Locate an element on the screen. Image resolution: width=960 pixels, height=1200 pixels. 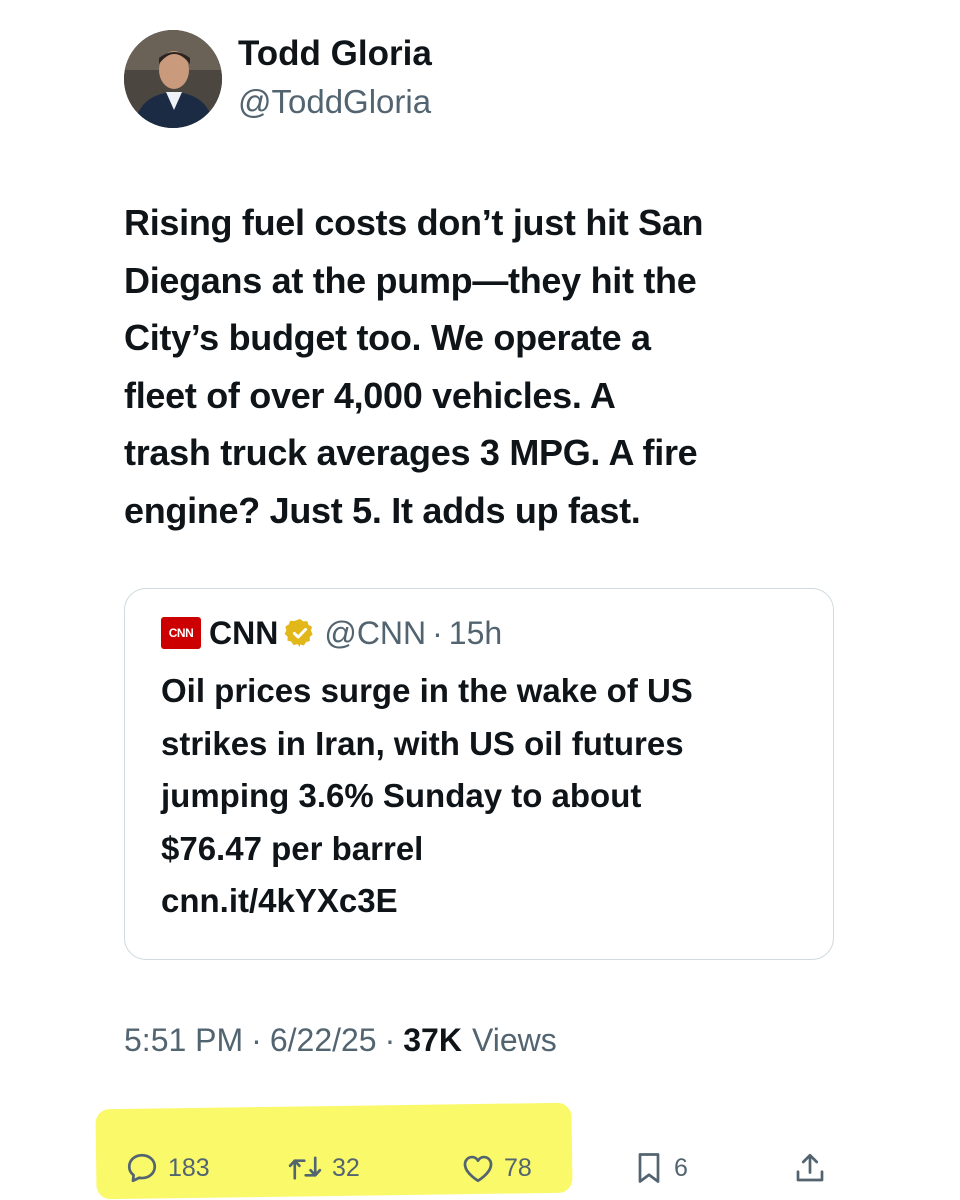
quote-link: cnn.it/4kYXc3E is located at coordinates (486, 901).